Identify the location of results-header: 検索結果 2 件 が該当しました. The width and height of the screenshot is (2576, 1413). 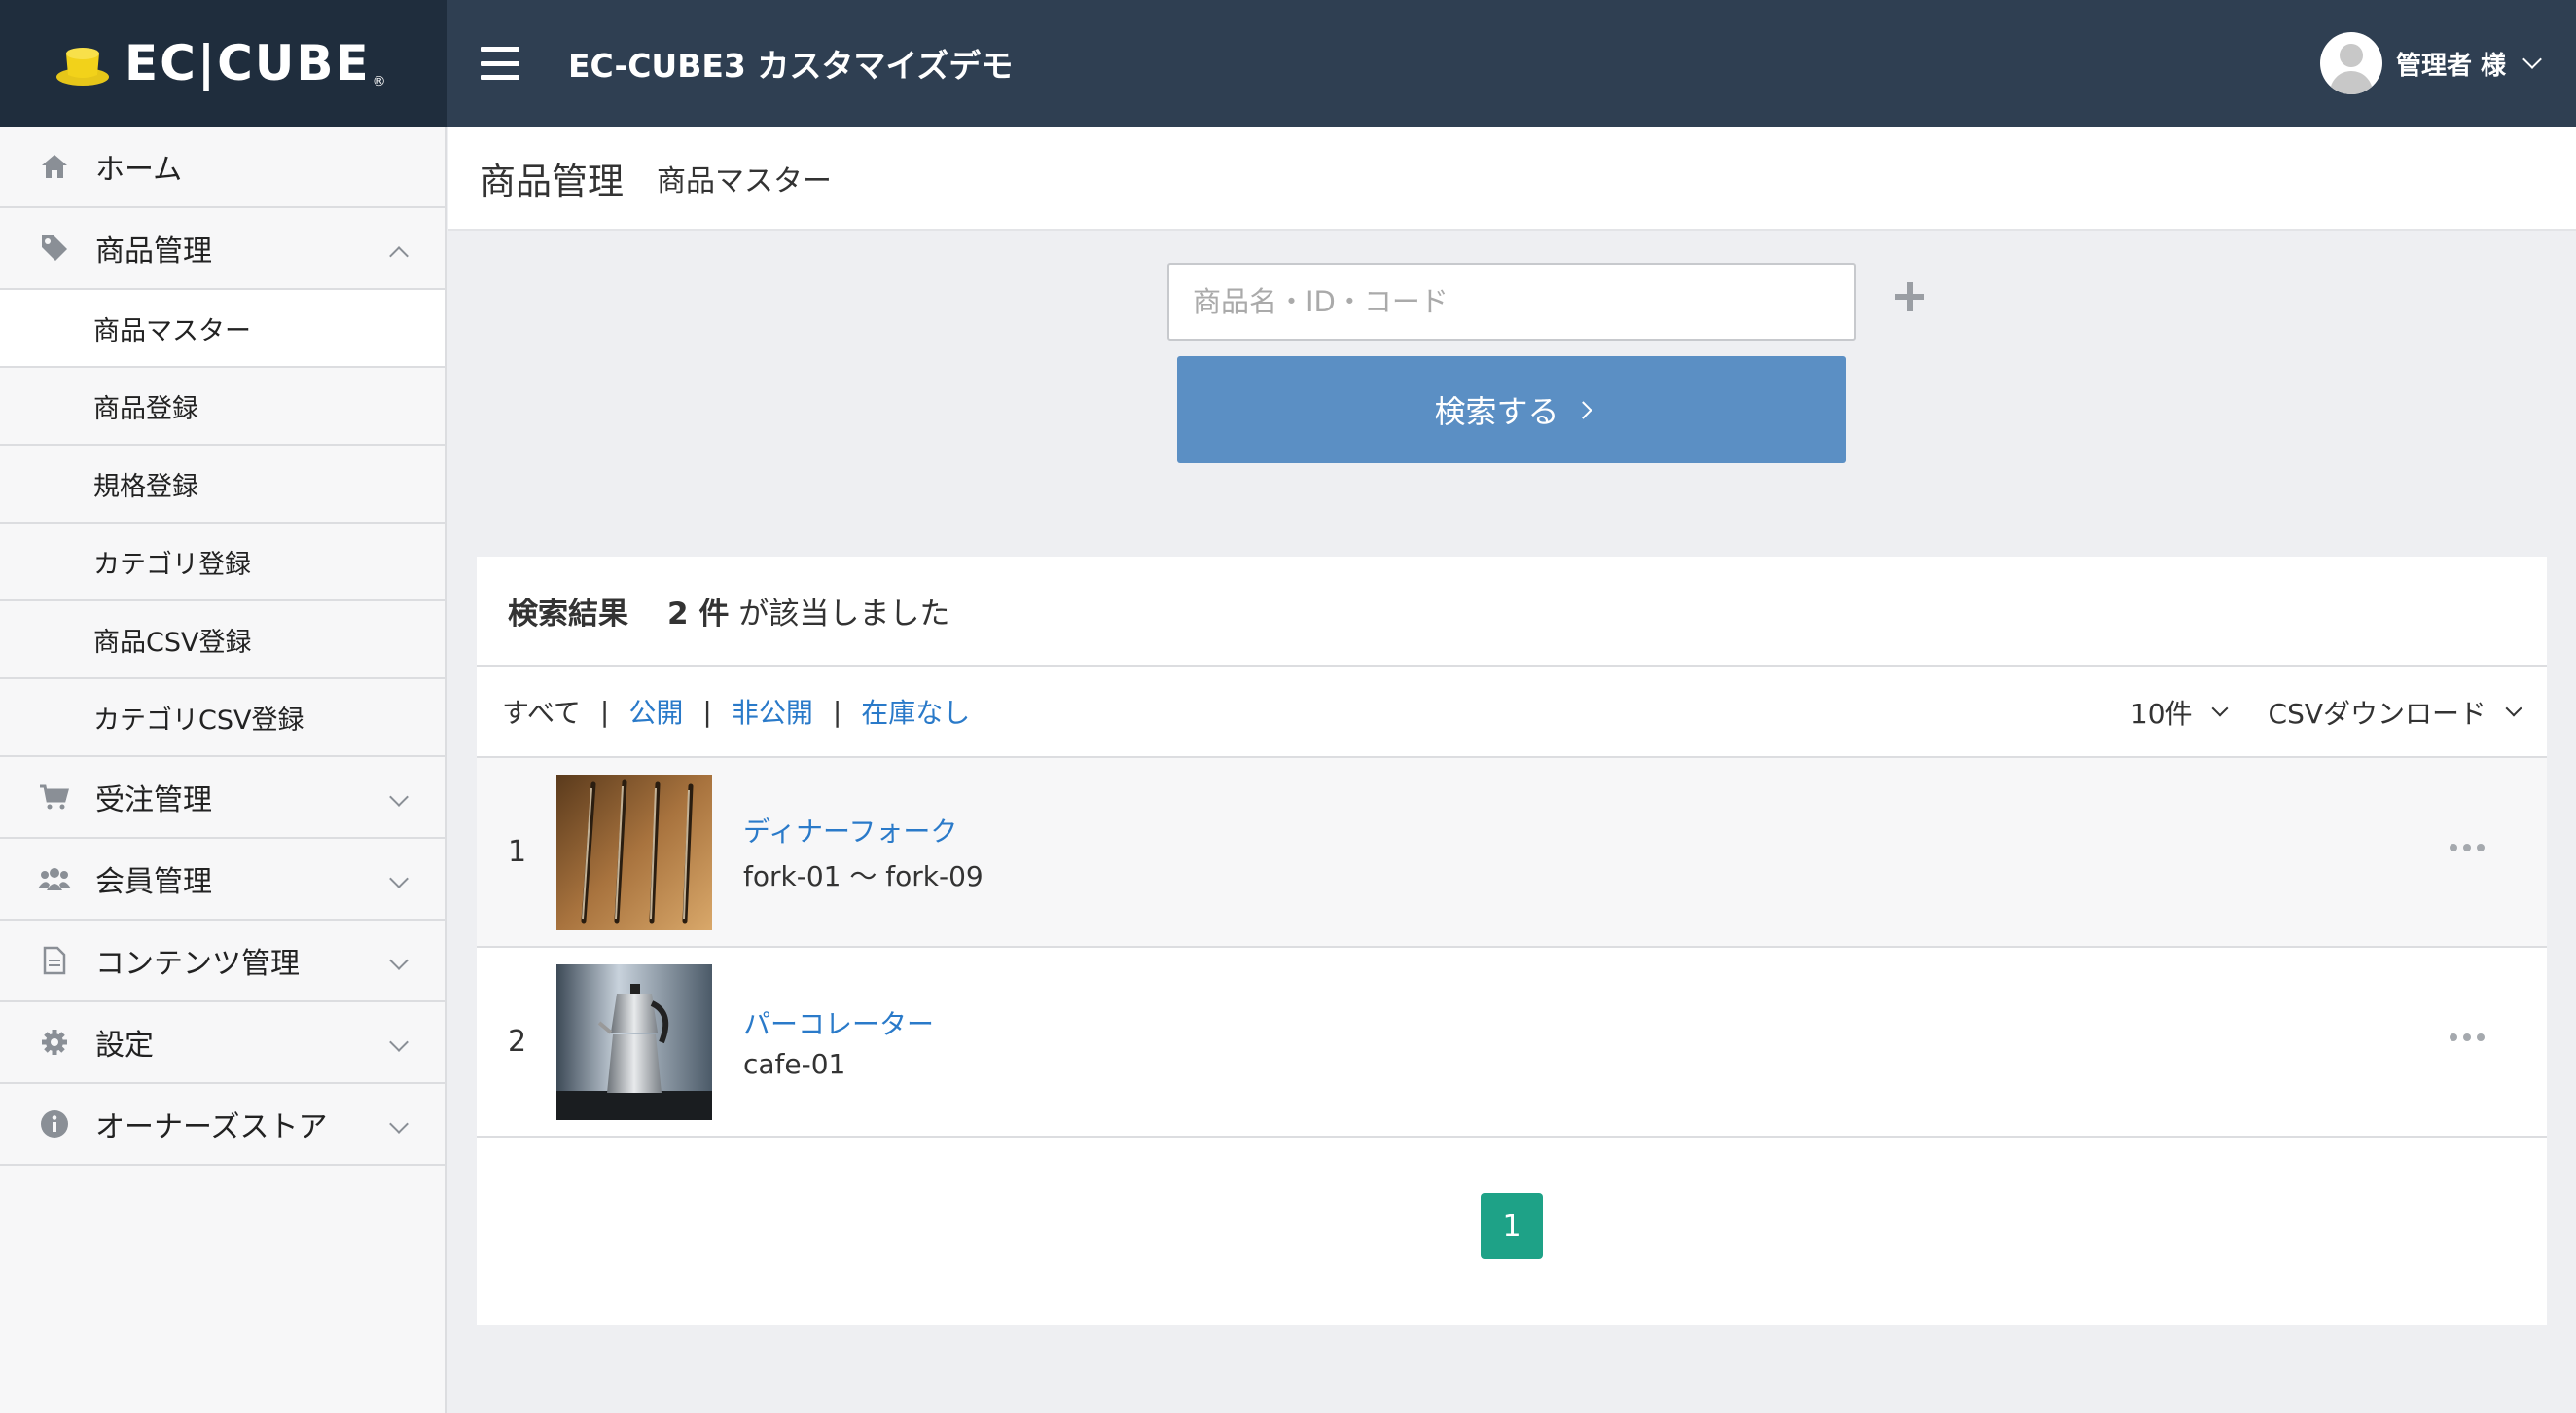
(1512, 612).